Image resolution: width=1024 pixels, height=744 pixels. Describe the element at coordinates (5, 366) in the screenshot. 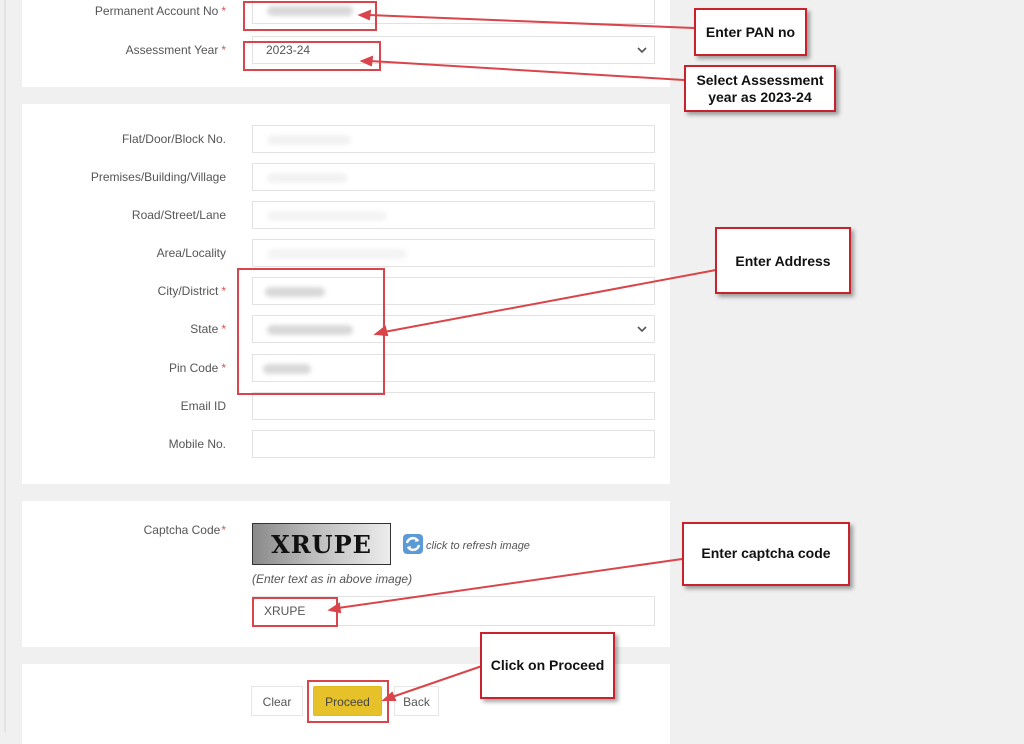

I see `page-left-border` at that location.